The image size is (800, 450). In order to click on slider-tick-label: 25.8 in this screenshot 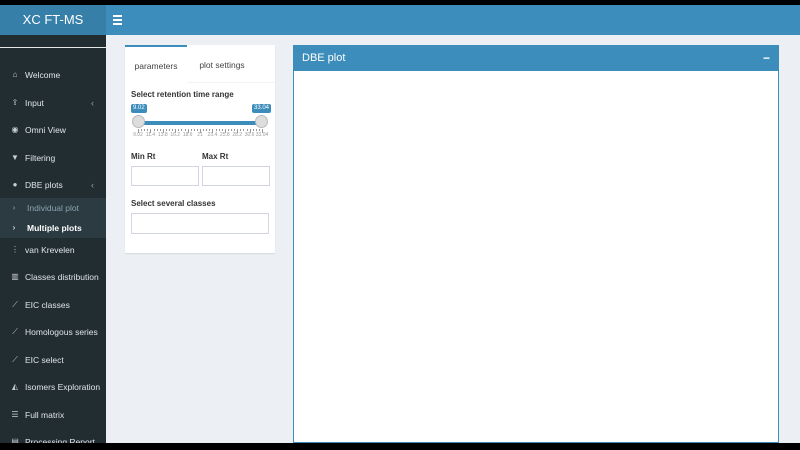, I will do `click(224, 135)`.